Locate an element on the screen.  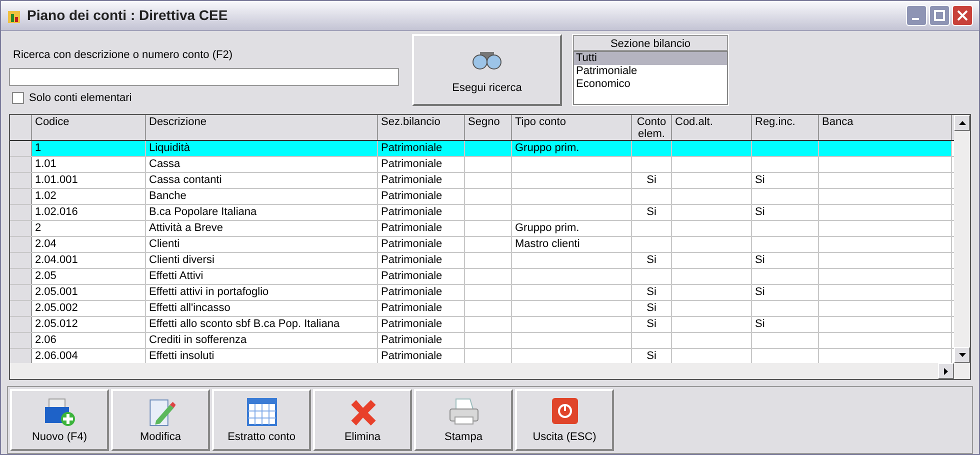
list-item: Economico is located at coordinates (650, 84).